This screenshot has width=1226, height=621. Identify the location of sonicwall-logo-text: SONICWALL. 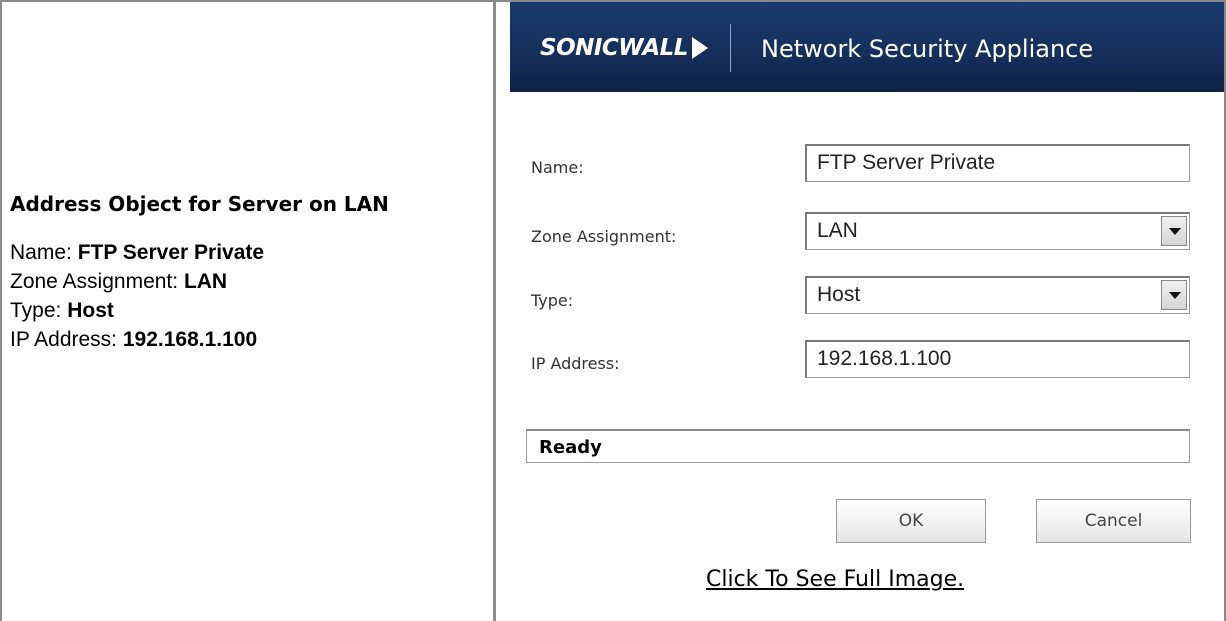
(614, 48).